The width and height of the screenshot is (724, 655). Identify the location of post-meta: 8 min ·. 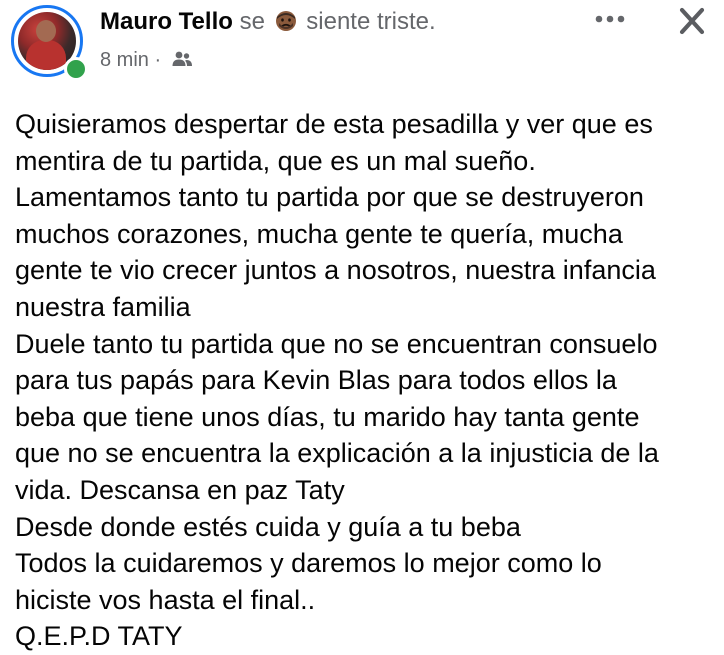
(146, 60).